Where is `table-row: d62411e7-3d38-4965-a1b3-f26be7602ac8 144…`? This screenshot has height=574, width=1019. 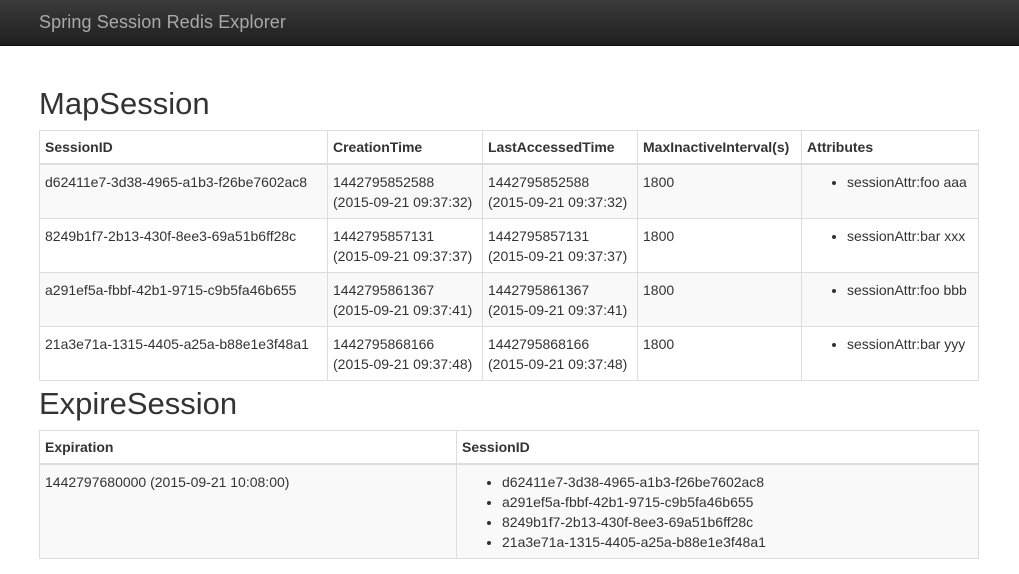
table-row: d62411e7-3d38-4965-a1b3-f26be7602ac8 144… is located at coordinates (509, 191).